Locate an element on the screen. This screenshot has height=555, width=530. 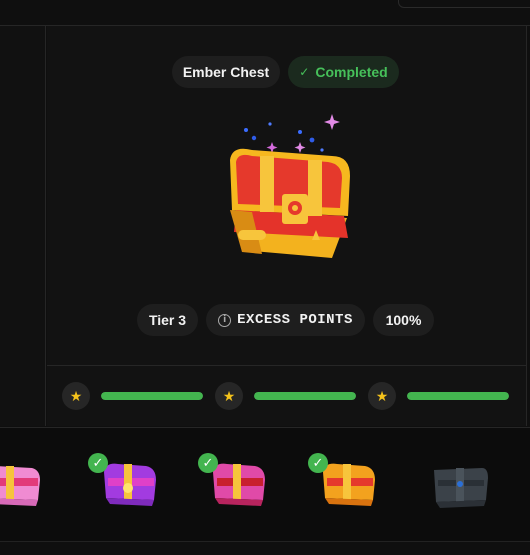
ember-chest-image is located at coordinates (290, 186).